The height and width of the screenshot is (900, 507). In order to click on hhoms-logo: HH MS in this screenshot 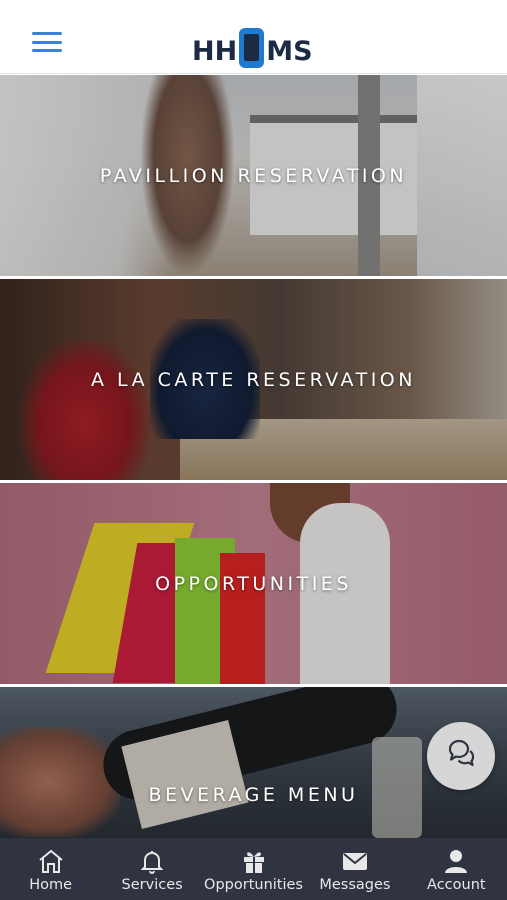, I will do `click(252, 45)`.